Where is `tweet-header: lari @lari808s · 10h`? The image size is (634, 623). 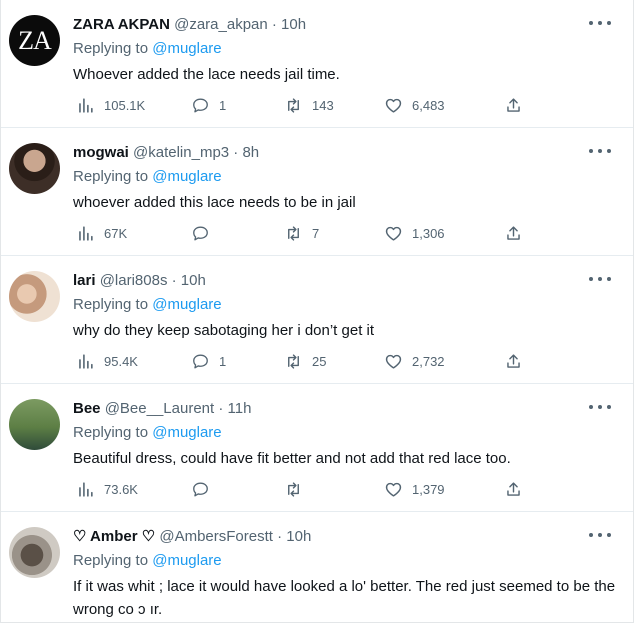
tweet-header: lari @lari808s · 10h is located at coordinates (139, 281).